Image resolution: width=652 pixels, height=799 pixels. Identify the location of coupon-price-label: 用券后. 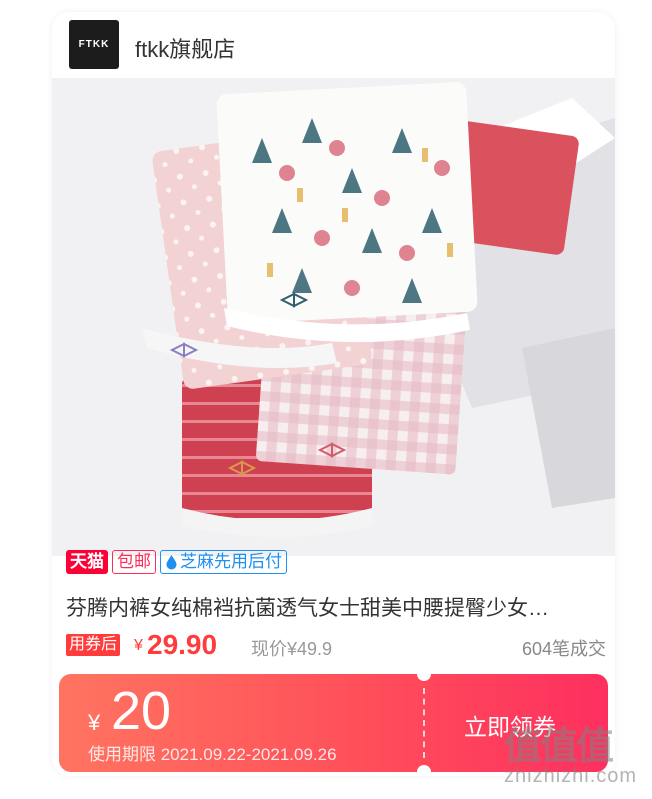
(93, 645).